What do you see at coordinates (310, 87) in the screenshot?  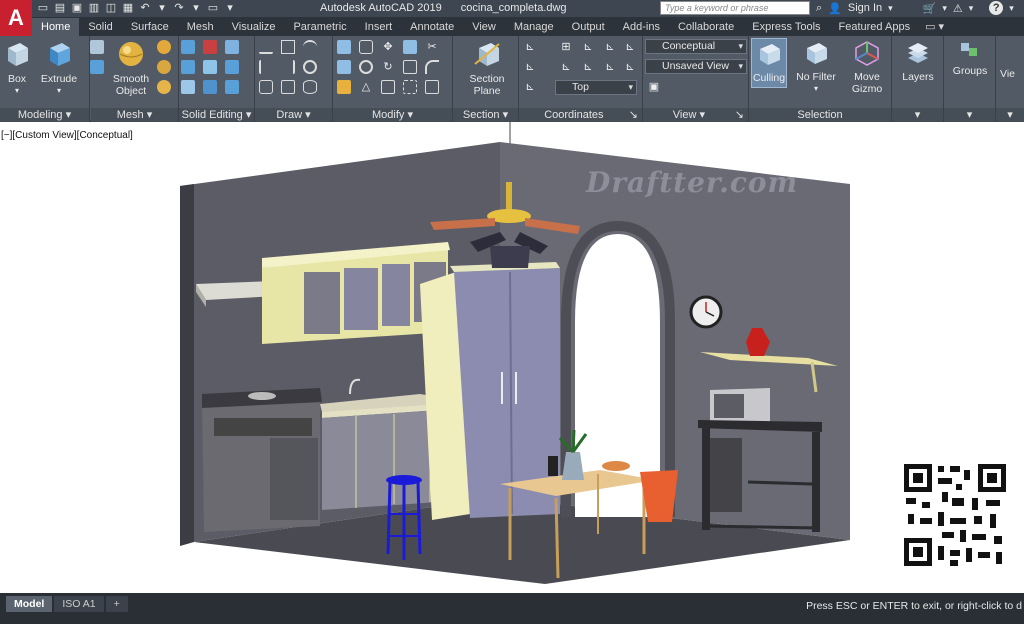 I see `ellipse-icon` at bounding box center [310, 87].